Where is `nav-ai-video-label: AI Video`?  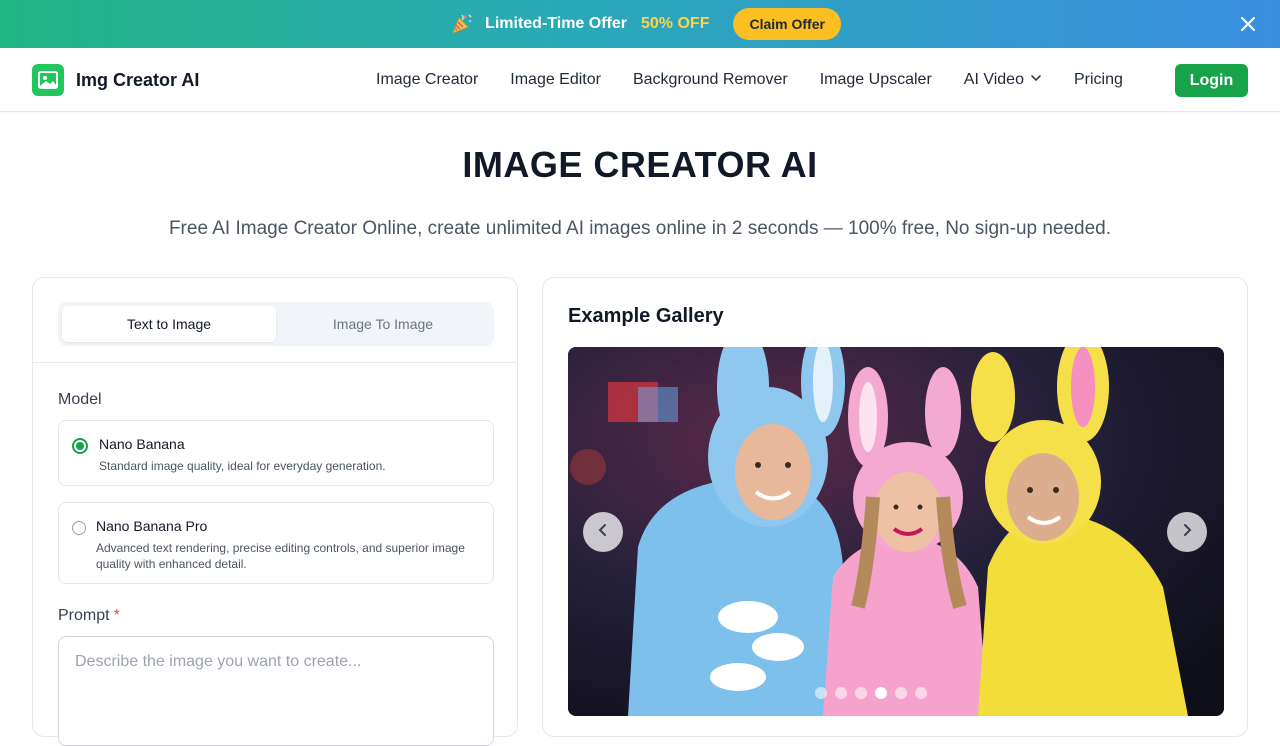
nav-ai-video-label: AI Video is located at coordinates (993, 79).